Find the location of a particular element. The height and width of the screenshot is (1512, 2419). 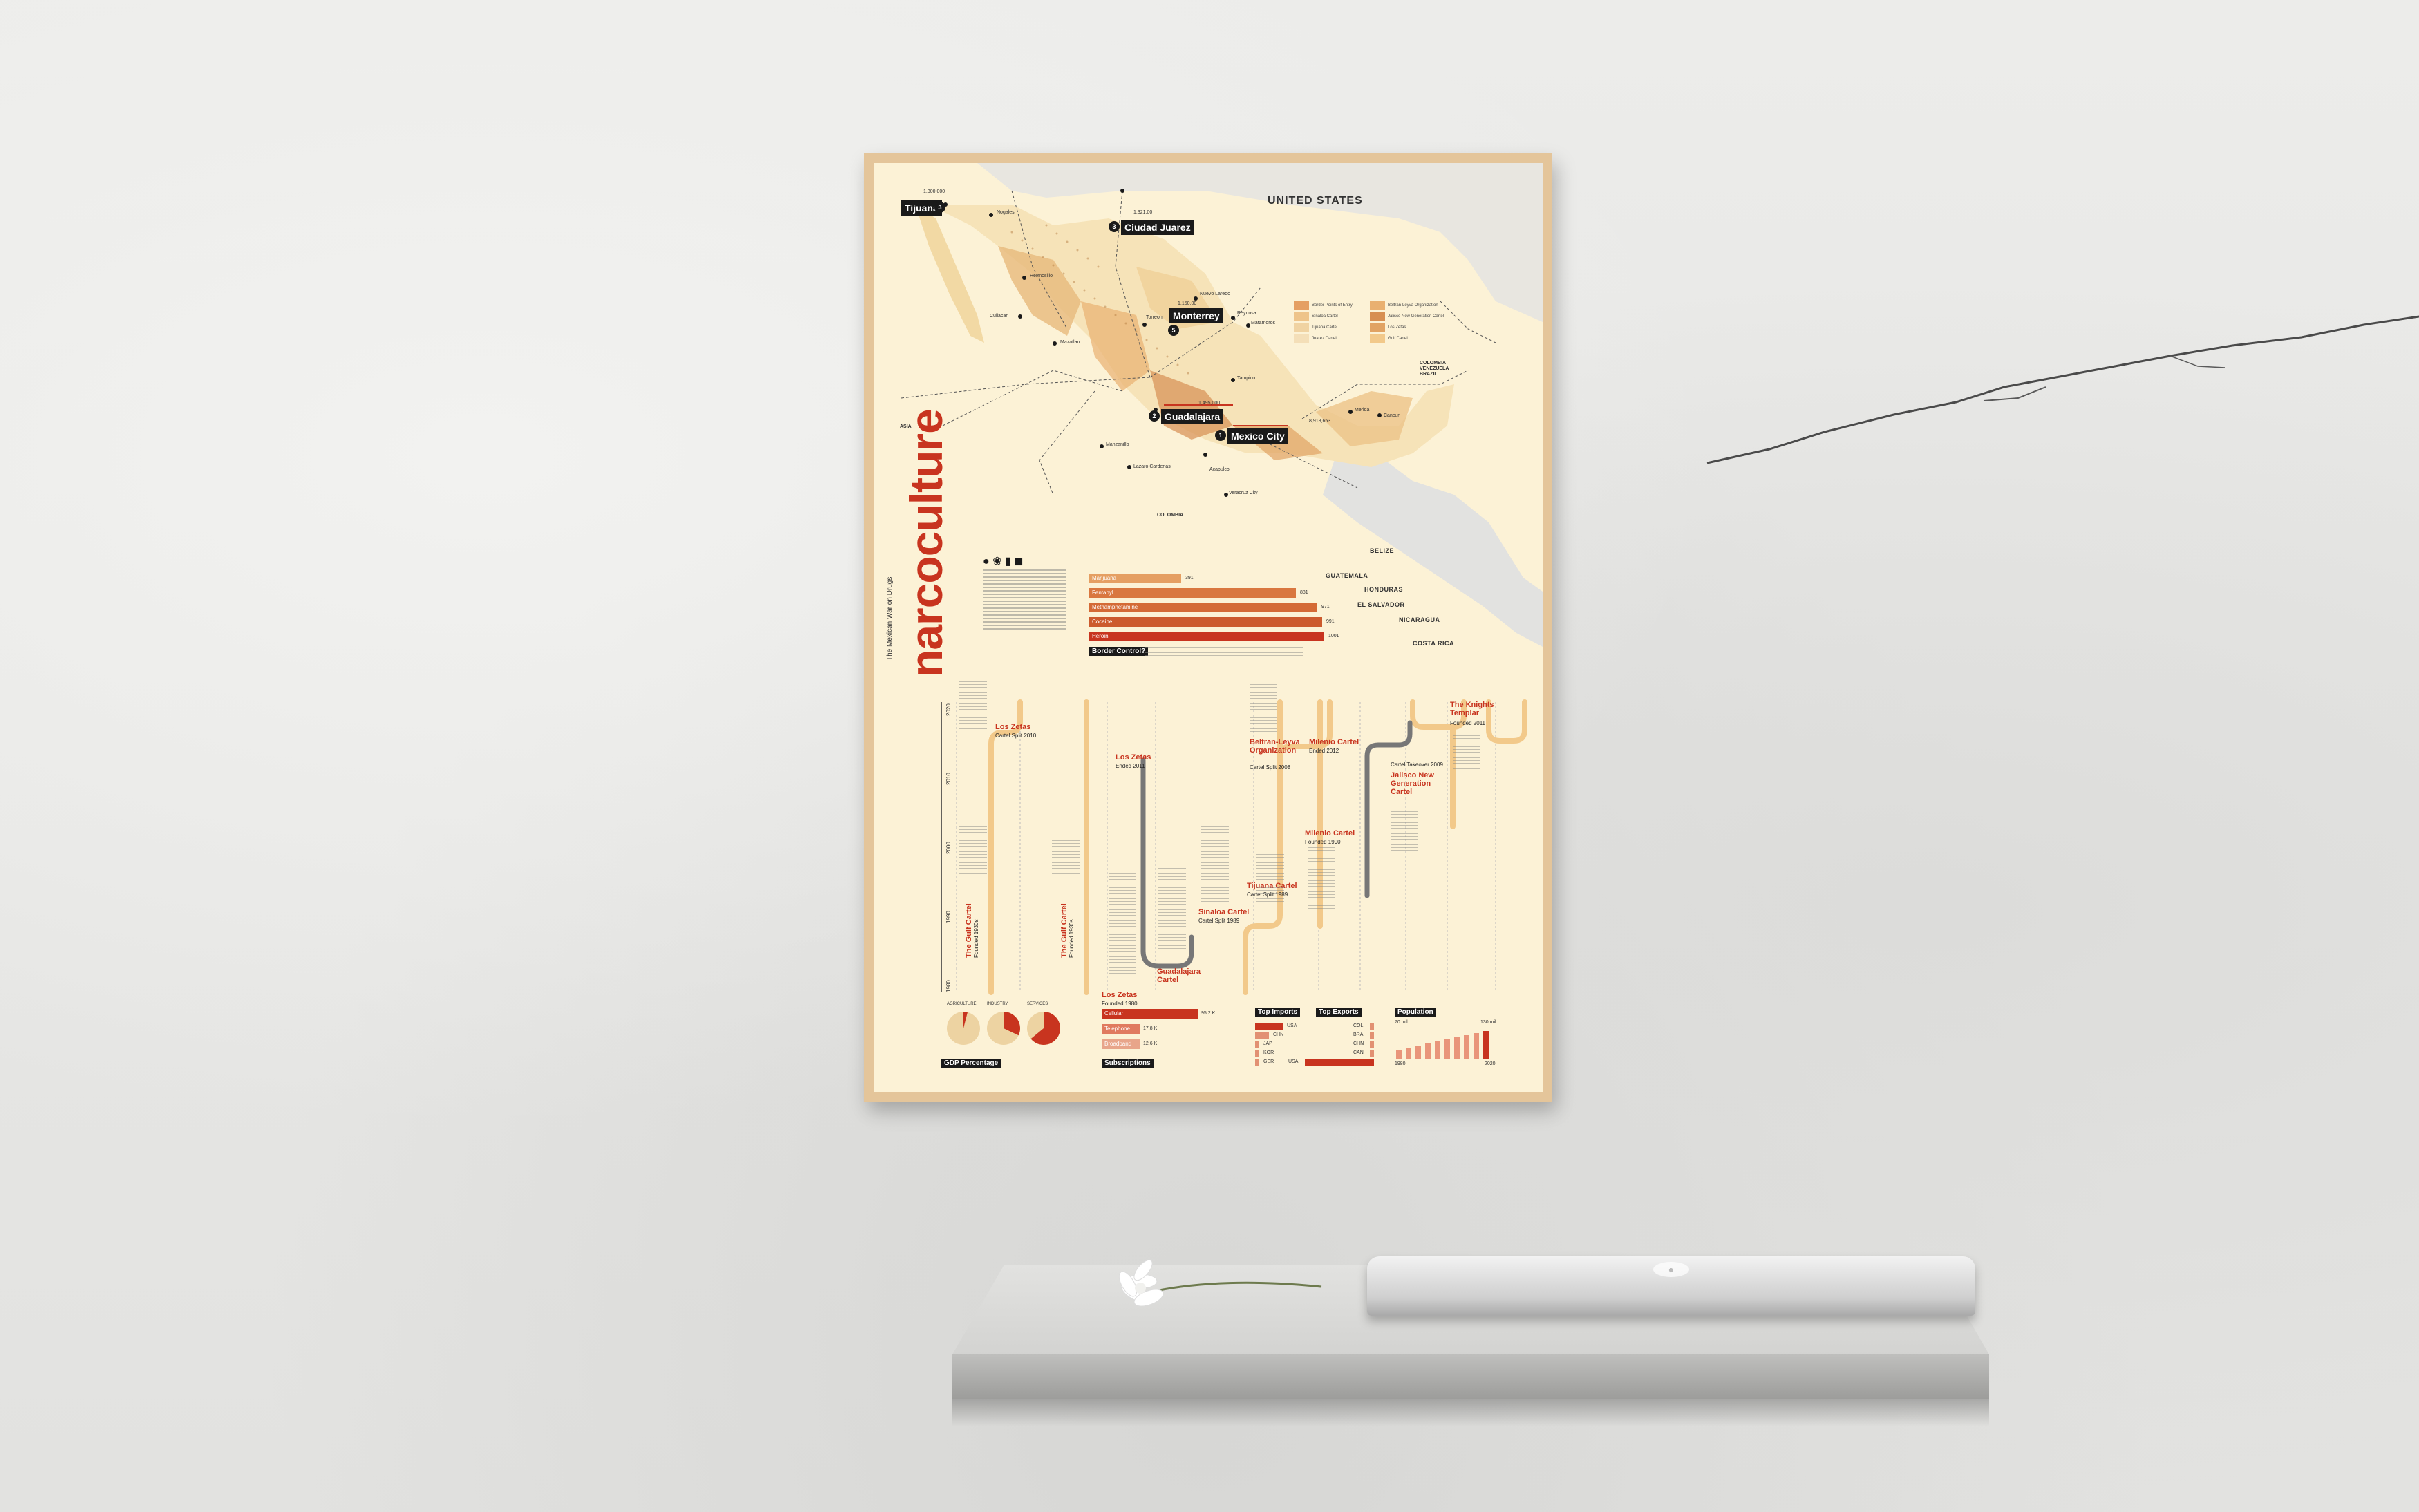

label-nicaragua: NICARAGUA is located at coordinates (1419, 619).